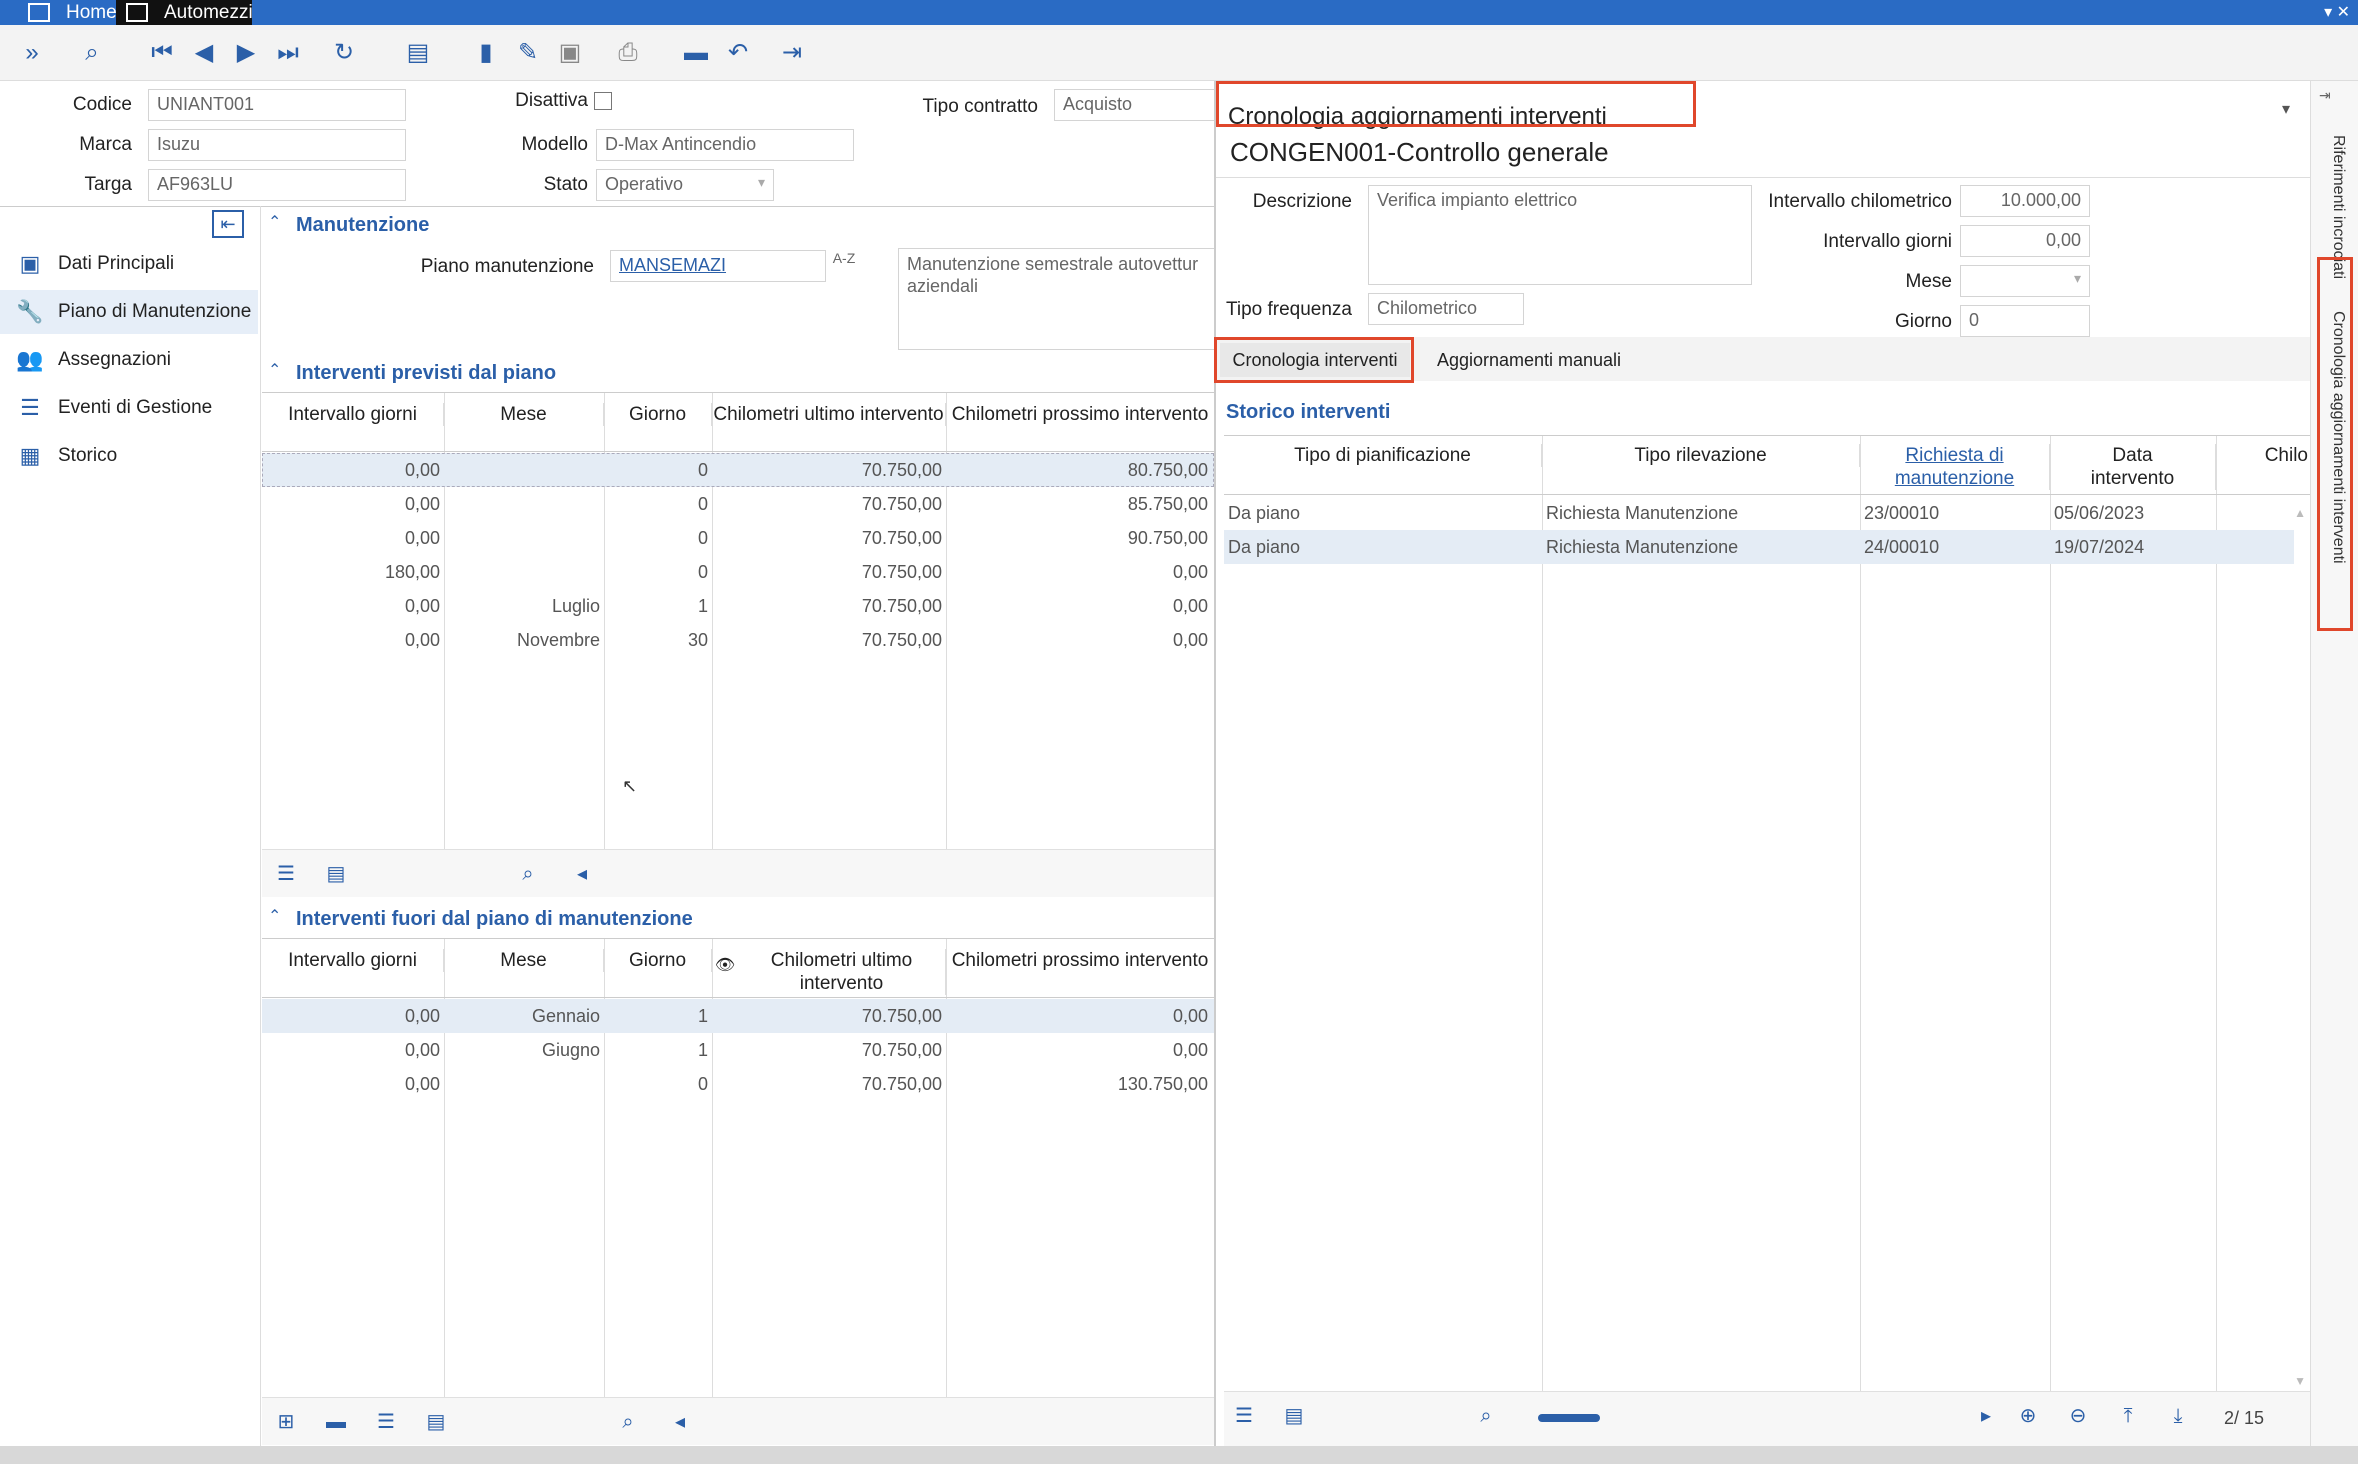  Describe the element at coordinates (277, 185) in the screenshot. I see `targa-field: AF963LU` at that location.